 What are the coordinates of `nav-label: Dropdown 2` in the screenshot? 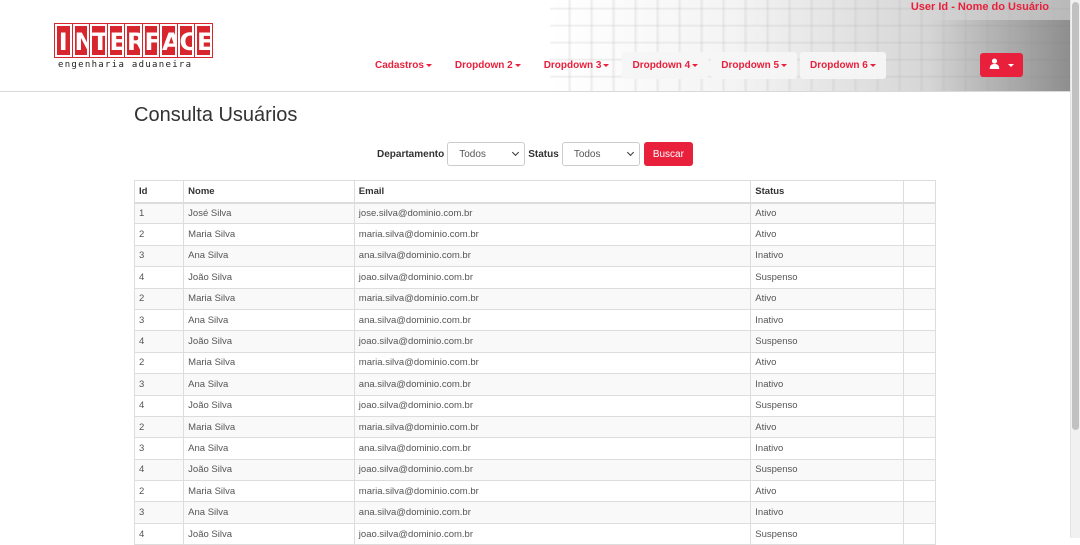 It's located at (483, 65).